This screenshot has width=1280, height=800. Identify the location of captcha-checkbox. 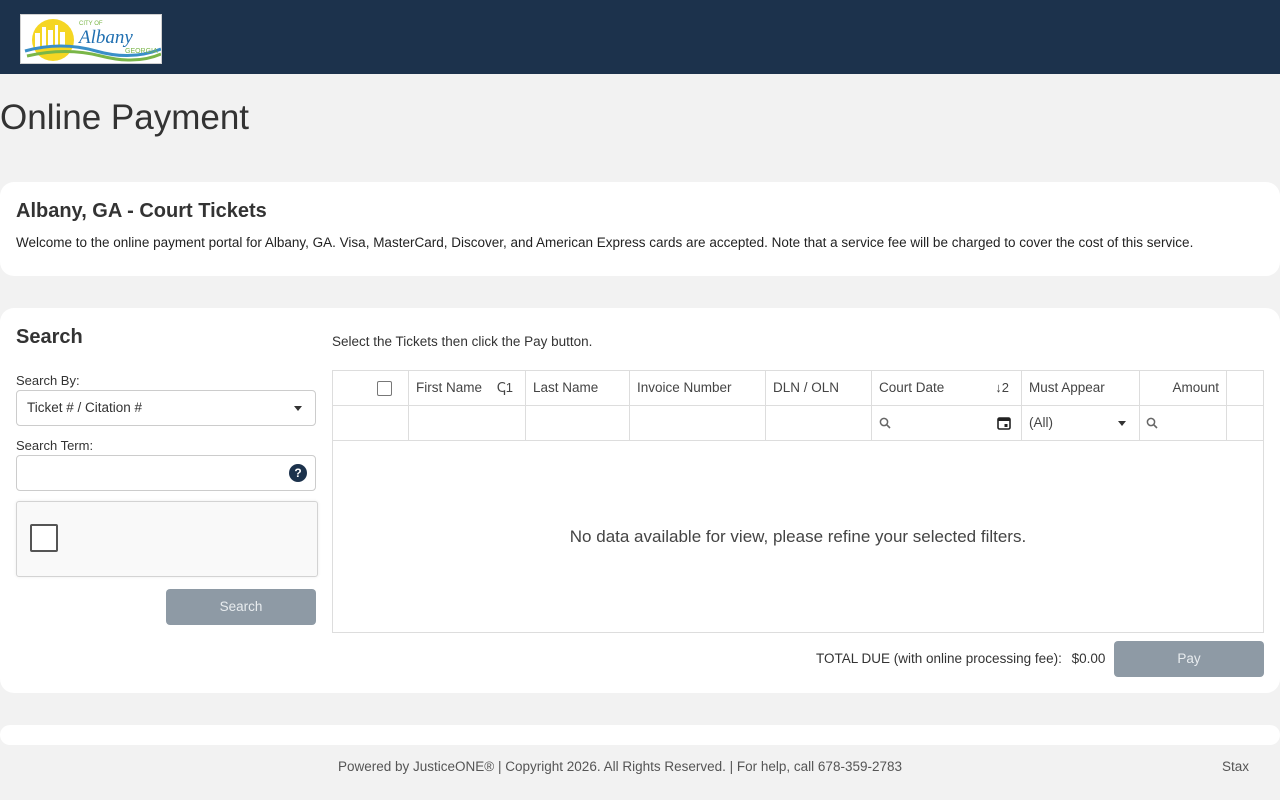
(44, 538).